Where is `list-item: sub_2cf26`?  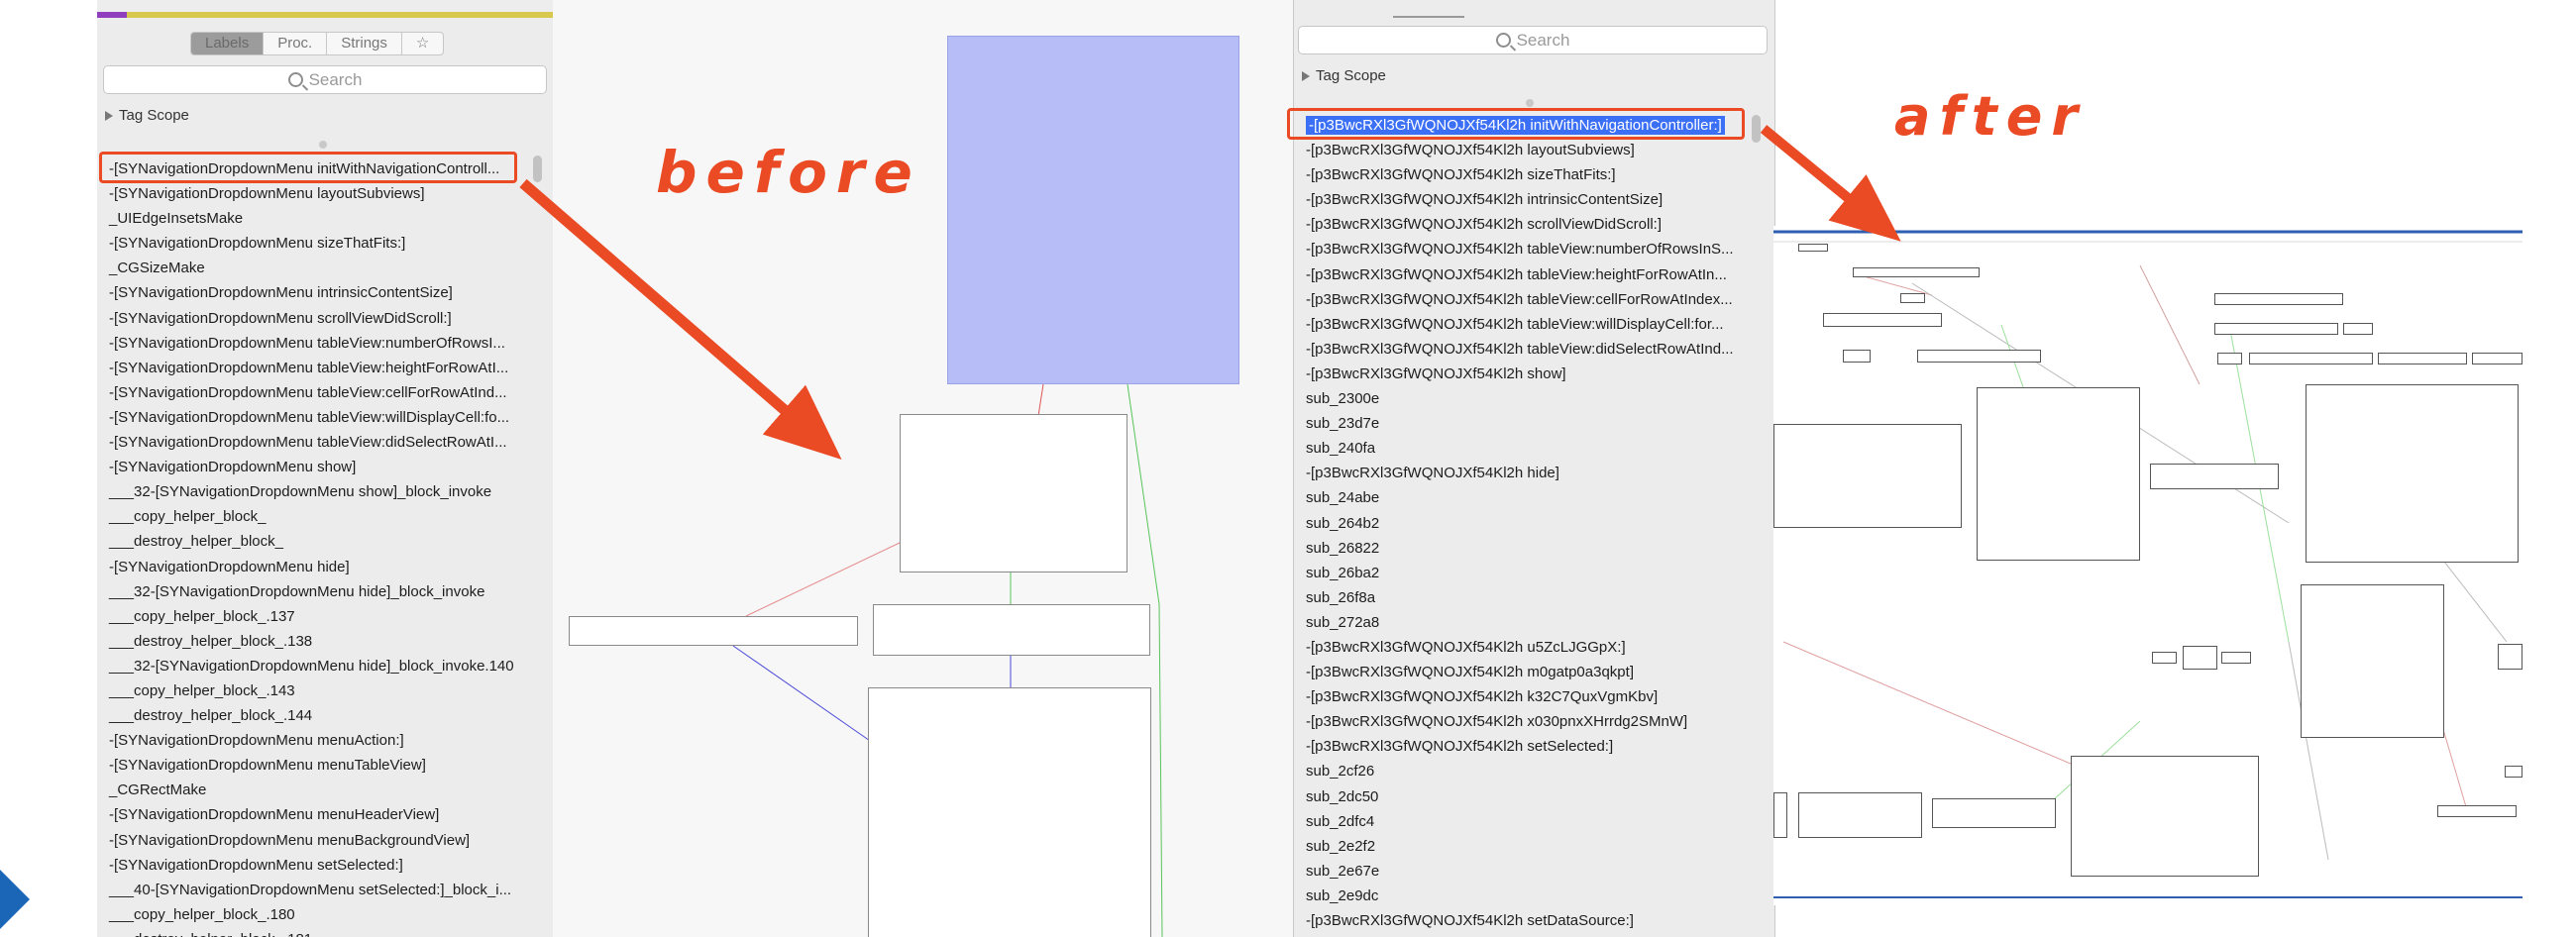
list-item: sub_2cf26 is located at coordinates (1530, 771).